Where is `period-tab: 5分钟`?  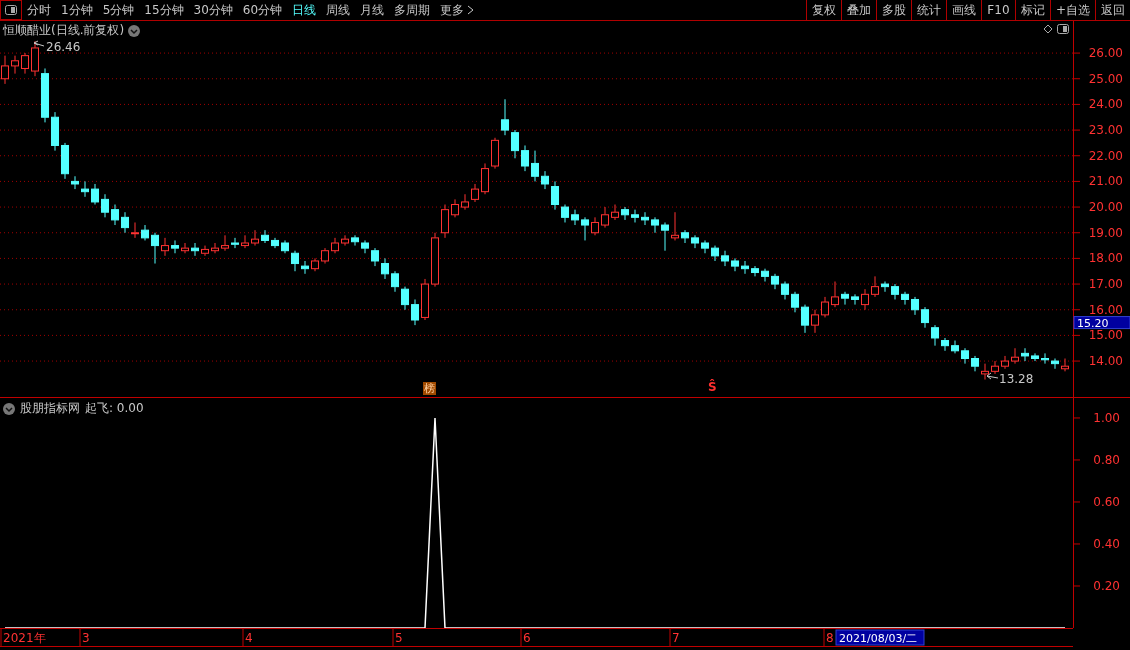 period-tab: 5分钟 is located at coordinates (118, 10).